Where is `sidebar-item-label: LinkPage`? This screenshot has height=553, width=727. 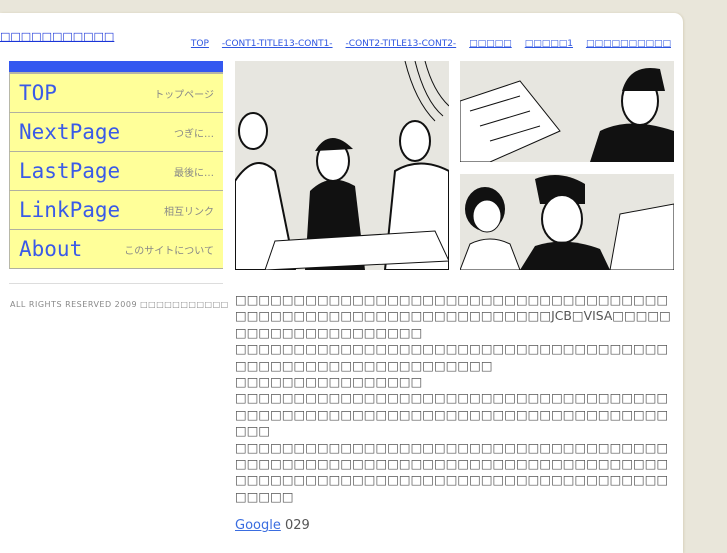
sidebar-item-label: LinkPage is located at coordinates (70, 210).